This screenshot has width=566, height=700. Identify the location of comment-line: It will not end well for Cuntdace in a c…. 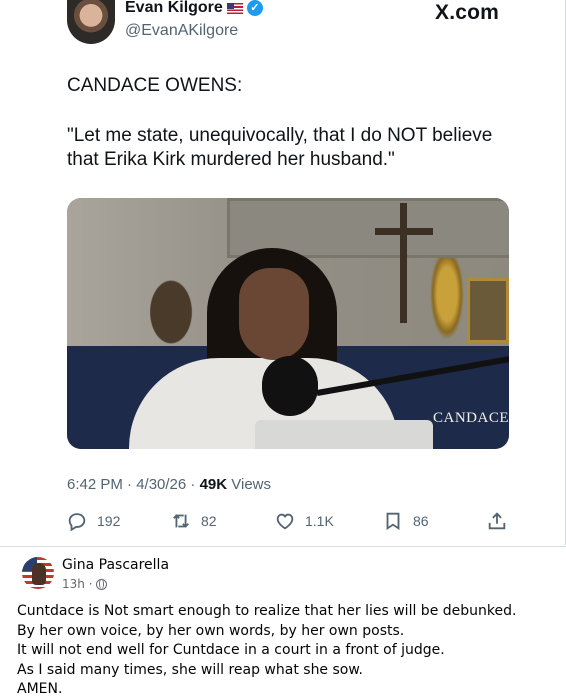
(231, 650).